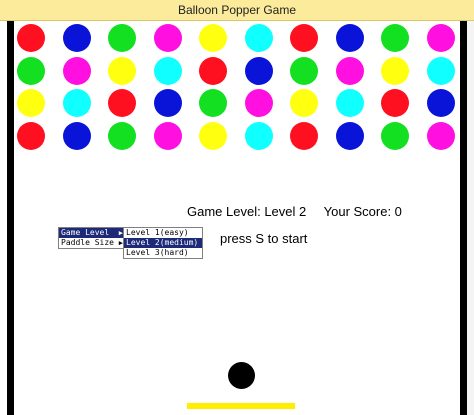 The width and height of the screenshot is (474, 415). I want to click on menu-item-label: Game Level, so click(85, 232).